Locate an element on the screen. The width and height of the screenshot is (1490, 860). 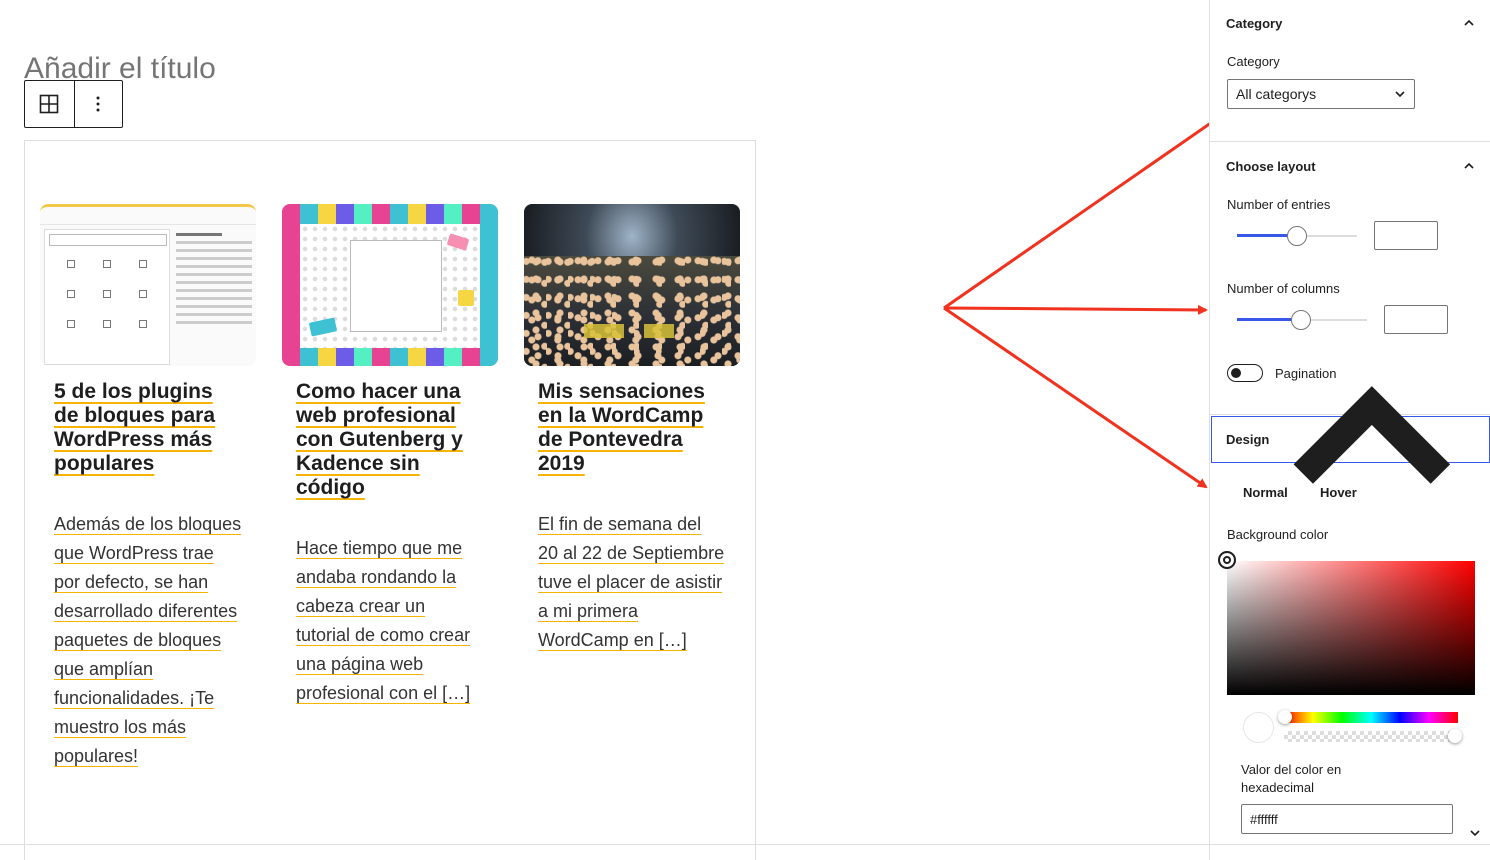
tab-hover: Hover is located at coordinates (1338, 492).